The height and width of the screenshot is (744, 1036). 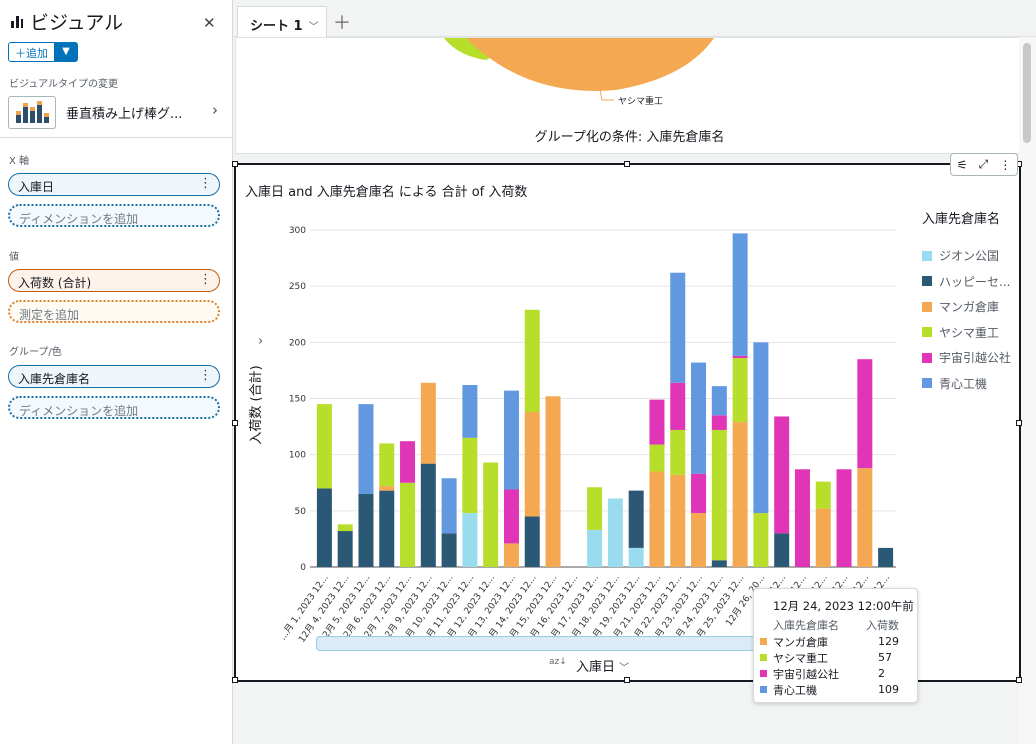 What do you see at coordinates (66, 52) in the screenshot?
I see `chevron-down-icon: ▼` at bounding box center [66, 52].